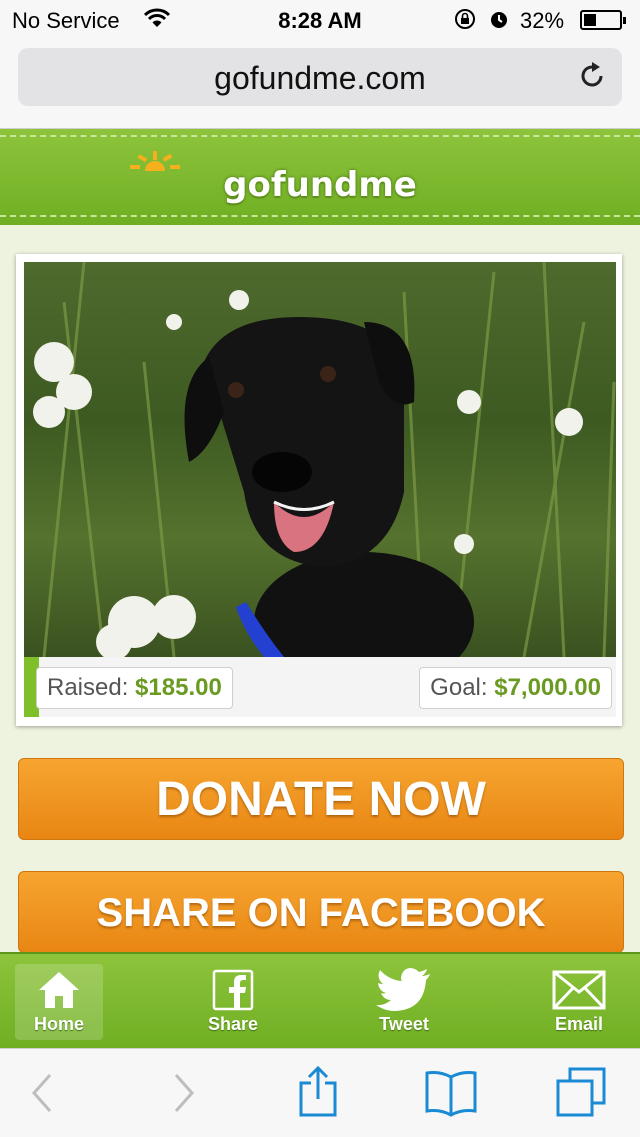 The width and height of the screenshot is (640, 1137). I want to click on back-arrow-icon, so click(42, 1093).